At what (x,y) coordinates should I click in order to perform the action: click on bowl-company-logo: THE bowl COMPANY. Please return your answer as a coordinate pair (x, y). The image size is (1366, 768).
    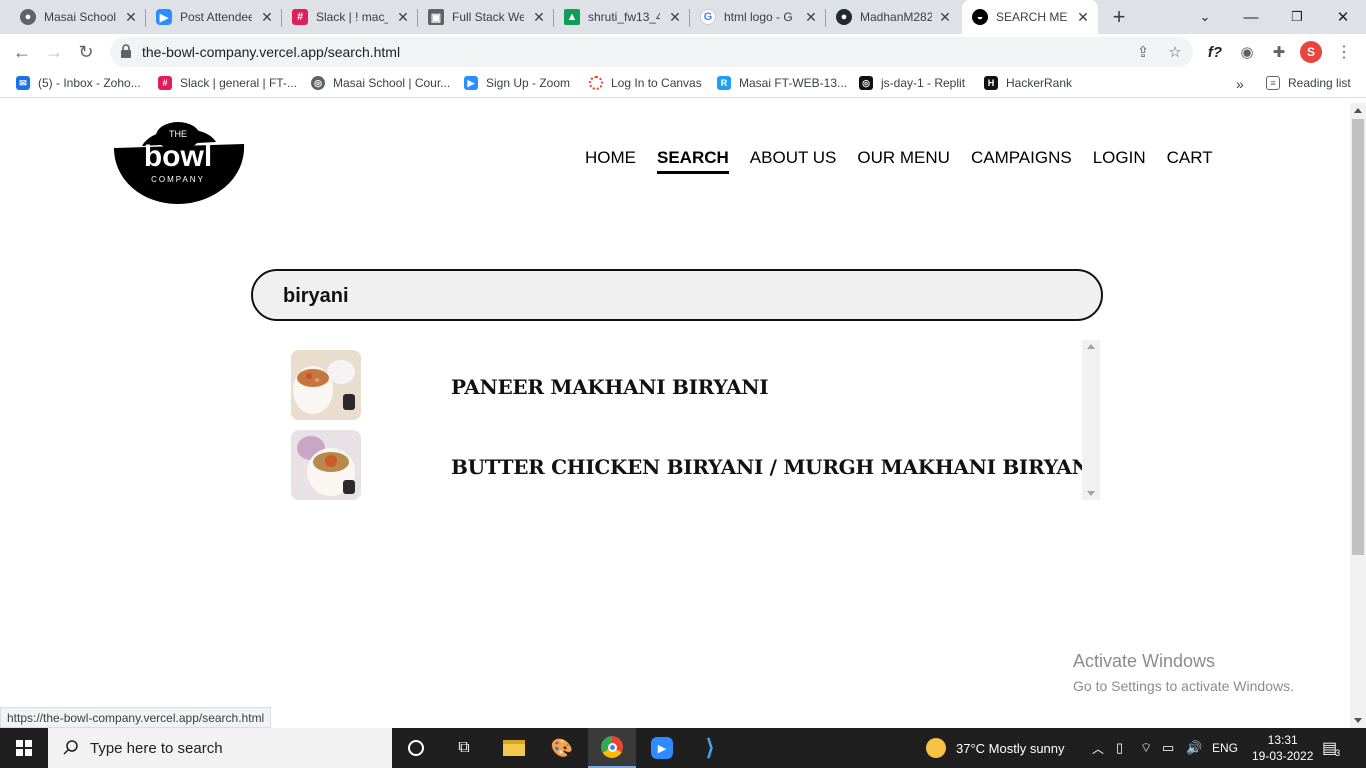
    Looking at the image, I should click on (179, 162).